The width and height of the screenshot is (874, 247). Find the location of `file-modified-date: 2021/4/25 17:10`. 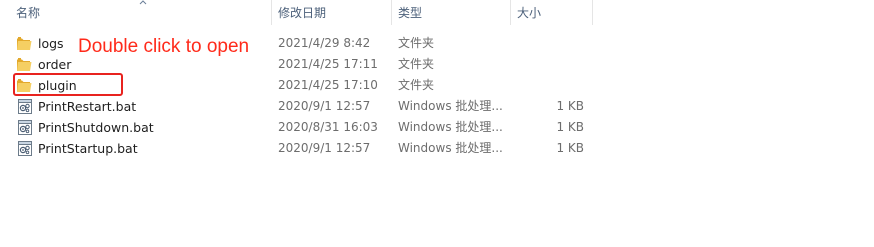

file-modified-date: 2021/4/25 17:10 is located at coordinates (328, 85).